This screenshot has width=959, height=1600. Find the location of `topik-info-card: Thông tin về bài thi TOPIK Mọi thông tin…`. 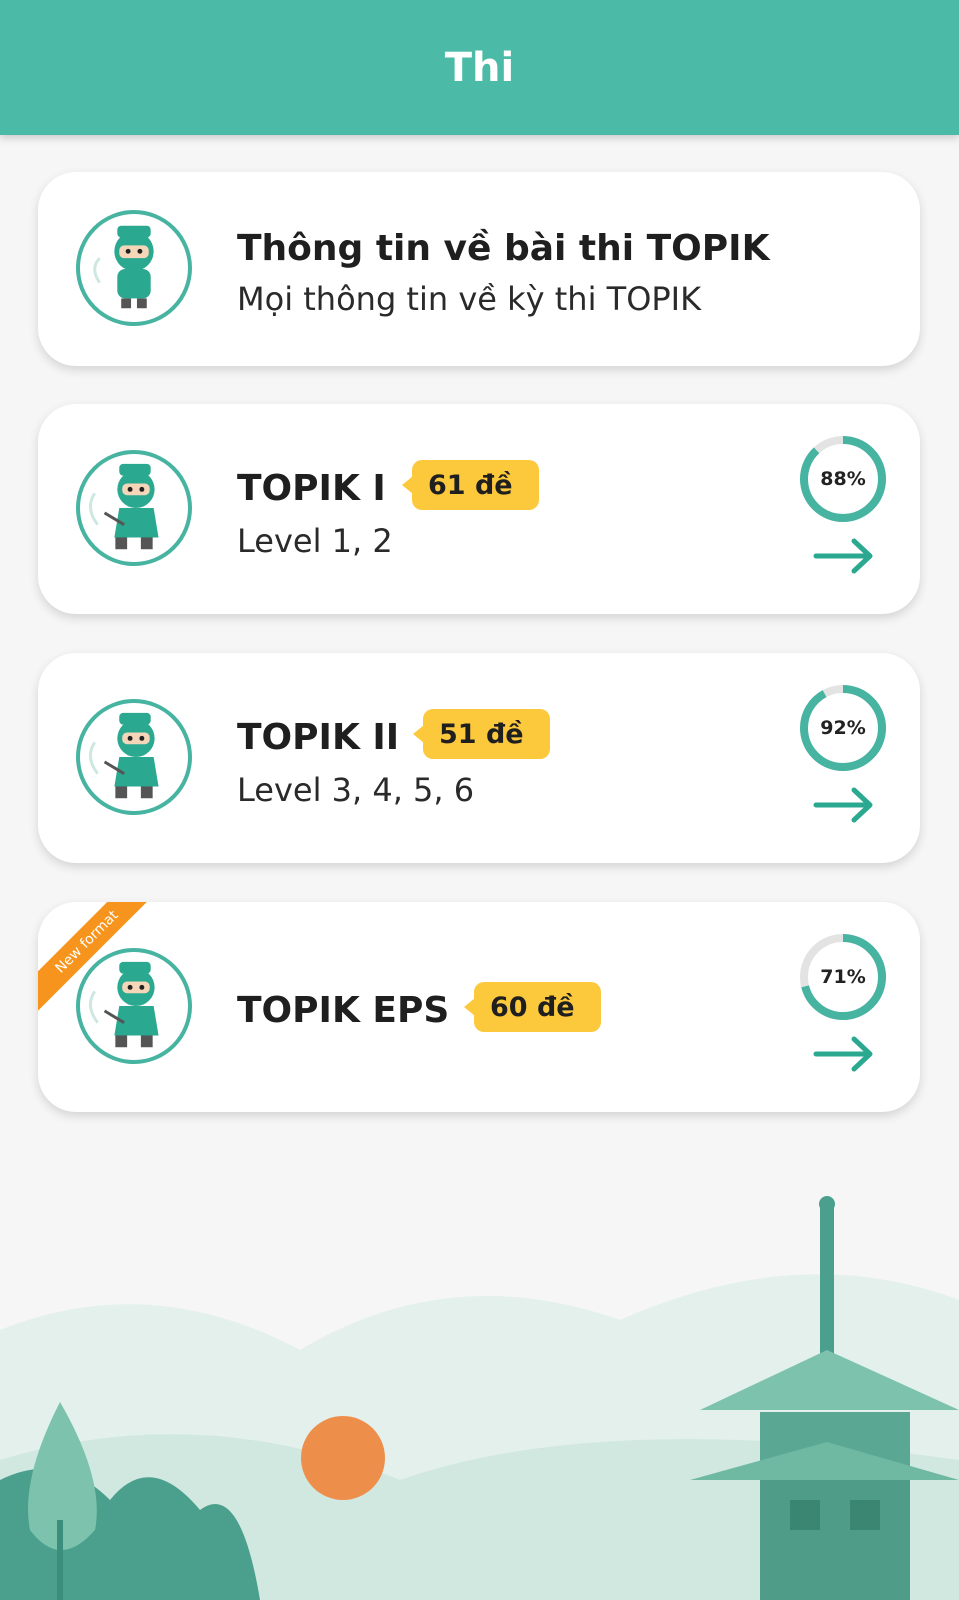

topik-info-card: Thông tin về bài thi TOPIK Mọi thông tin… is located at coordinates (479, 269).